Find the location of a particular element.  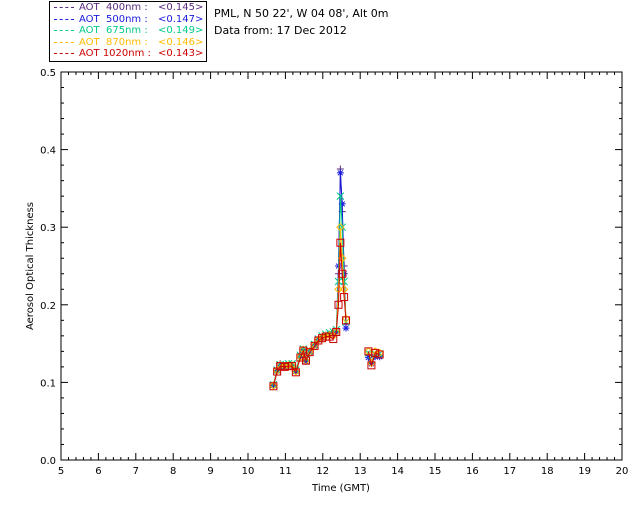

x-tick-label: 16 is located at coordinates (472, 471).